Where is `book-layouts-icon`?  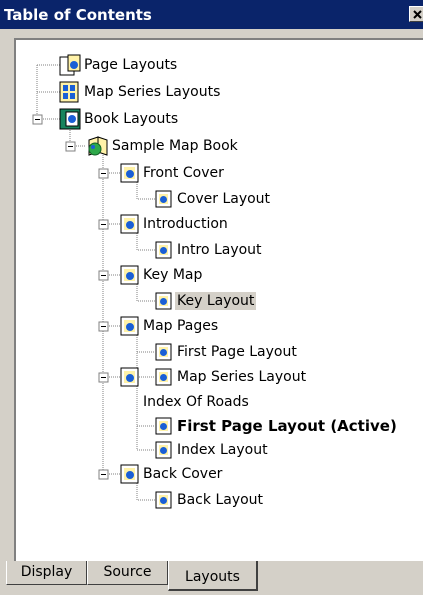 book-layouts-icon is located at coordinates (70, 119).